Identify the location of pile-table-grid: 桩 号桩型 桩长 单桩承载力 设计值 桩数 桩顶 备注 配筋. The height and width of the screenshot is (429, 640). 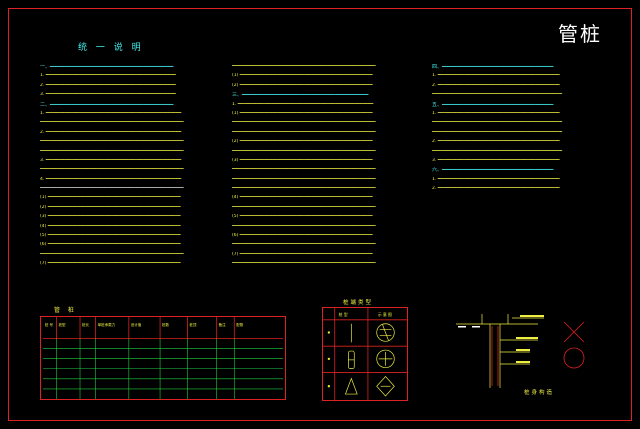
(163, 358).